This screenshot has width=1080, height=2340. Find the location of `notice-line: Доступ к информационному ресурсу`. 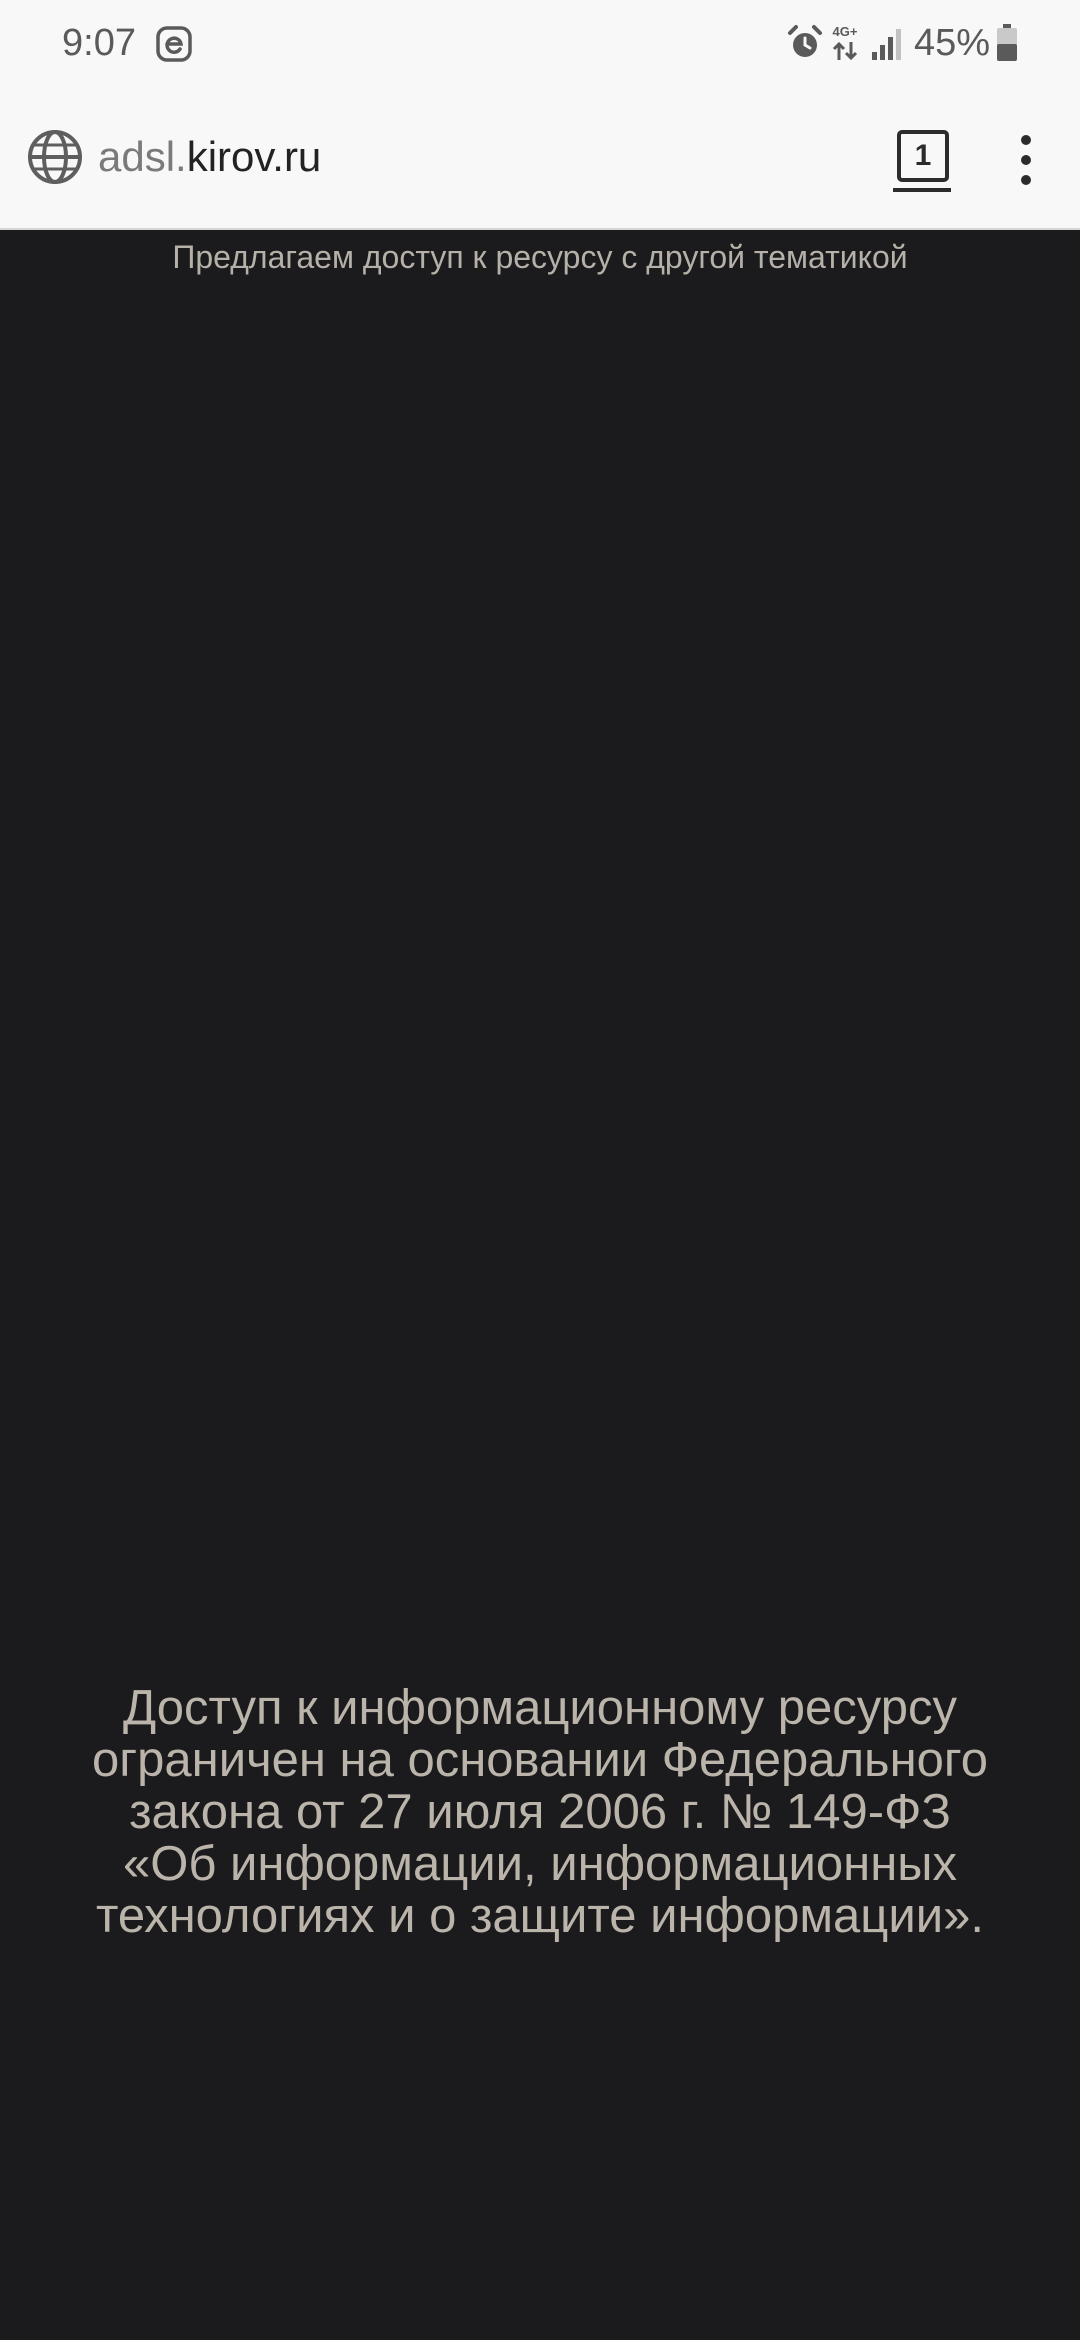

notice-line: Доступ к информационному ресурсу is located at coordinates (540, 1708).